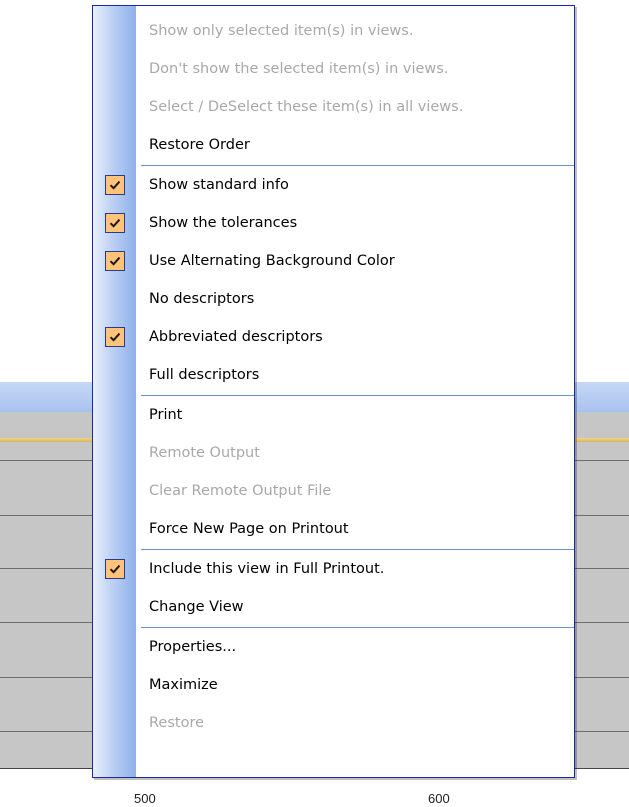 The width and height of the screenshot is (629, 807). I want to click on menu-item-label: Full descriptors, so click(204, 375).